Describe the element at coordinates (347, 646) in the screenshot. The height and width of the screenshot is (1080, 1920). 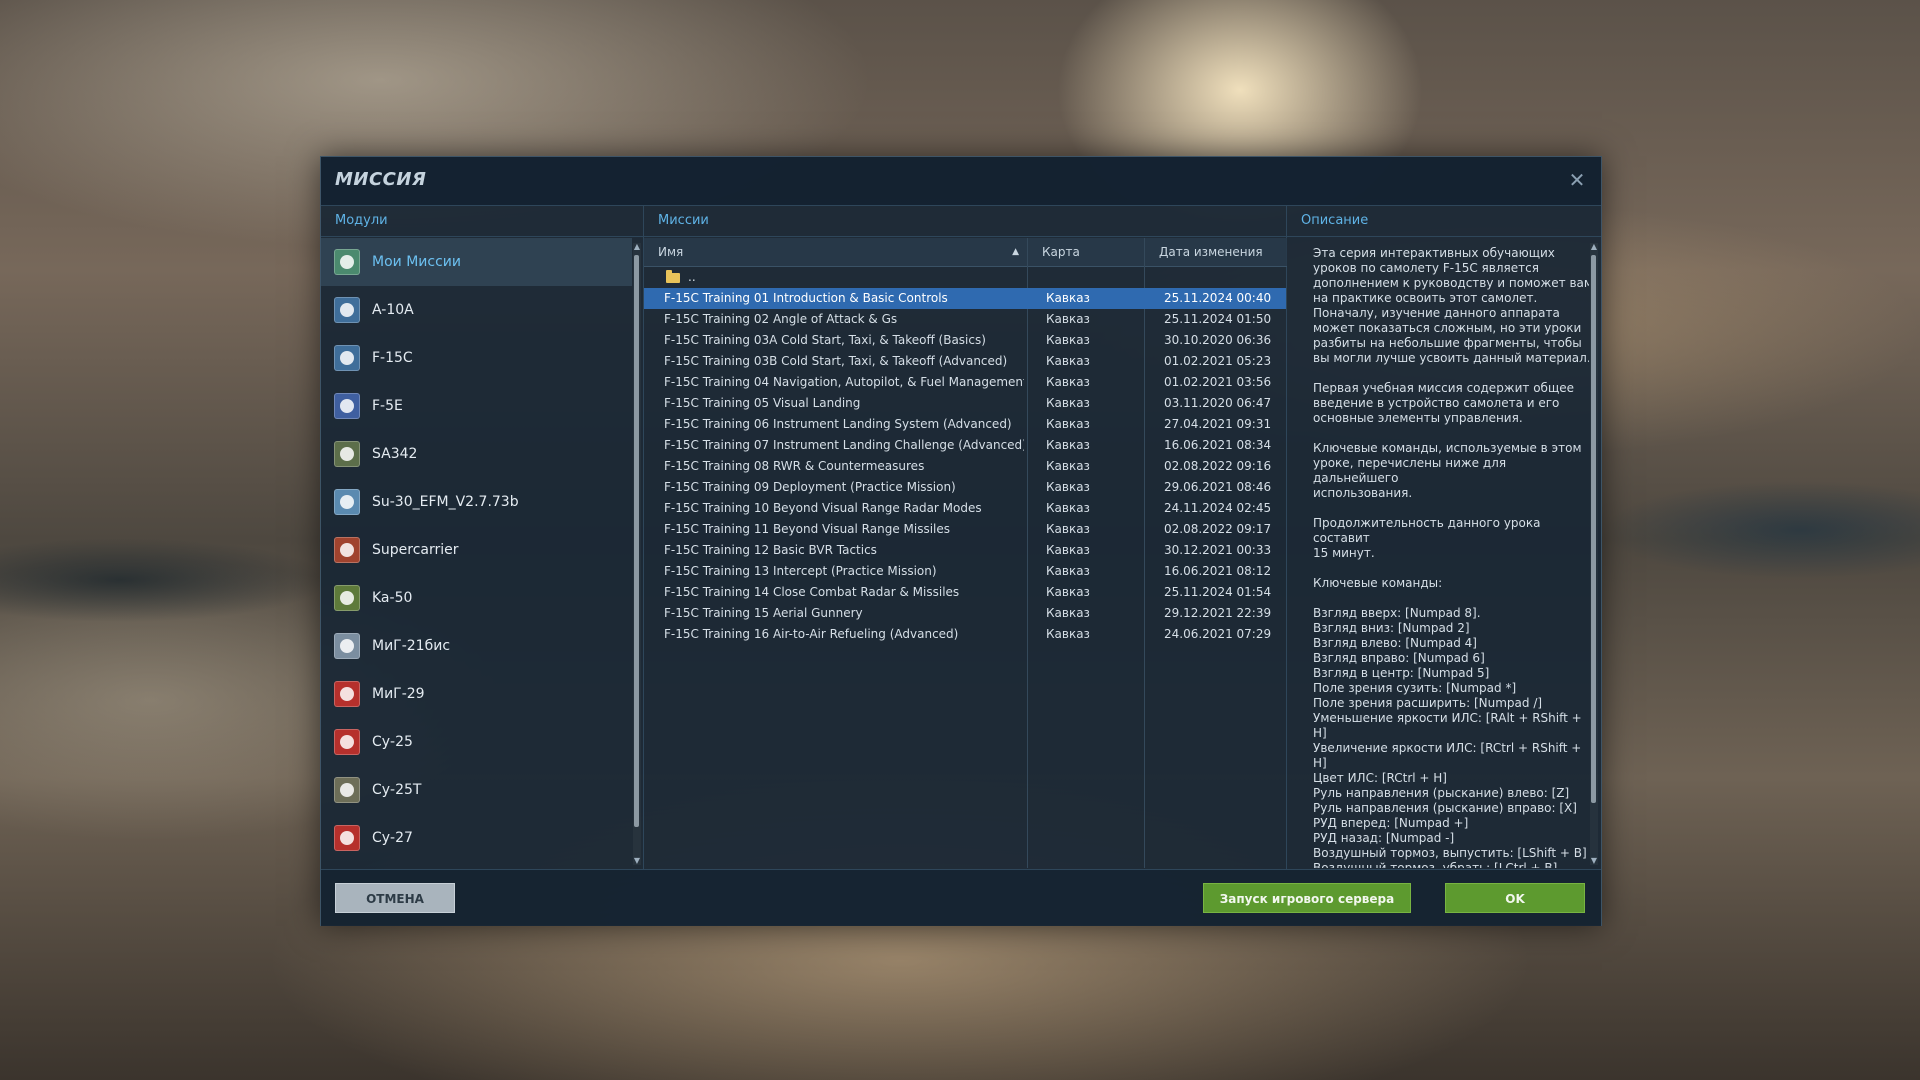
I see `mig21-icon` at that location.